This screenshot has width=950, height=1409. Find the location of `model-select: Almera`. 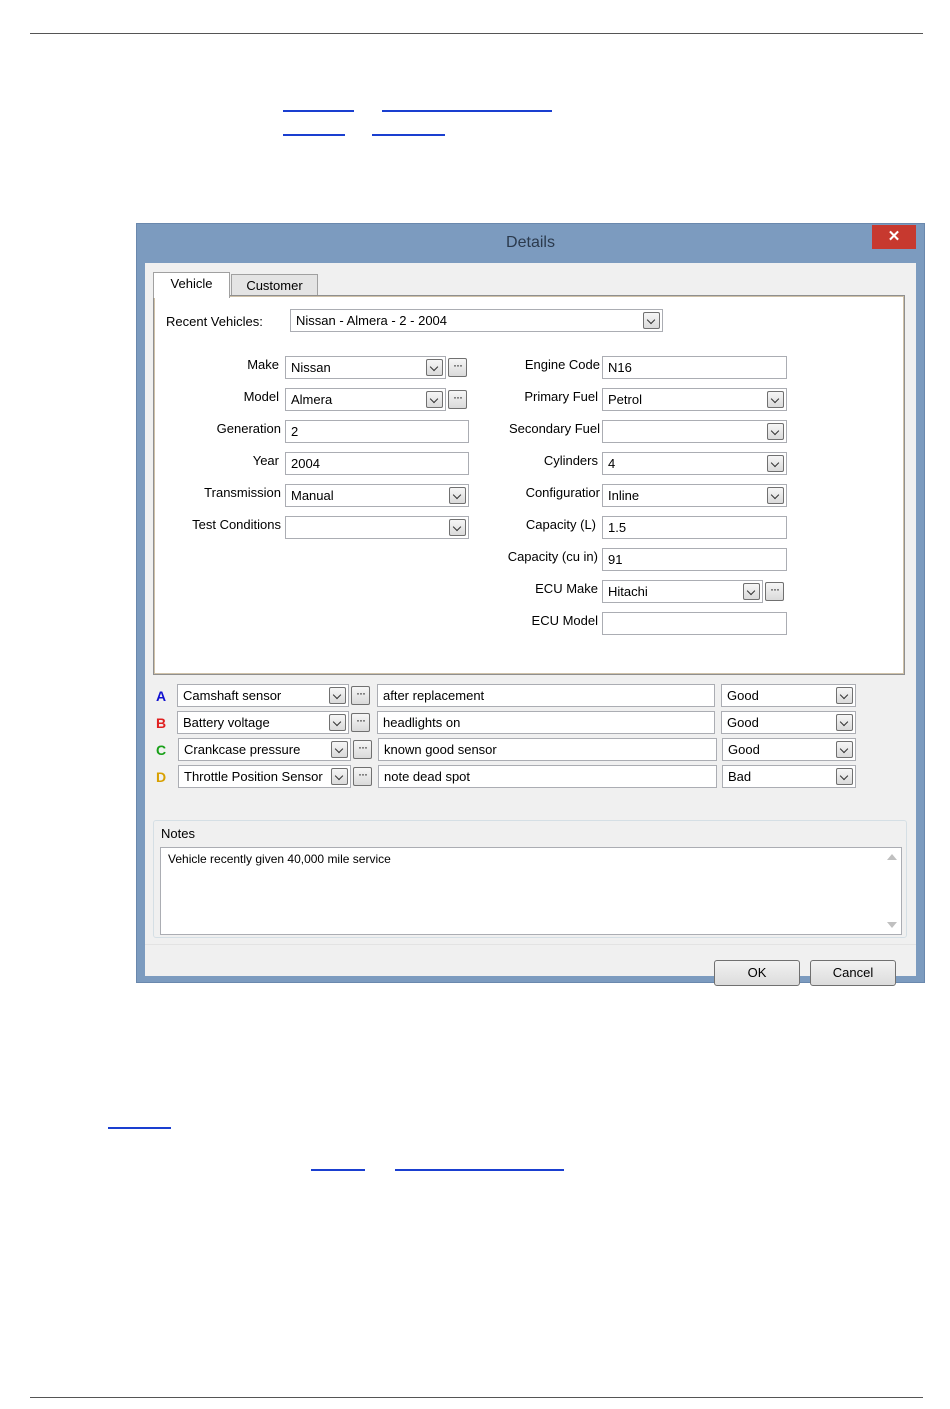

model-select: Almera is located at coordinates (365, 399).